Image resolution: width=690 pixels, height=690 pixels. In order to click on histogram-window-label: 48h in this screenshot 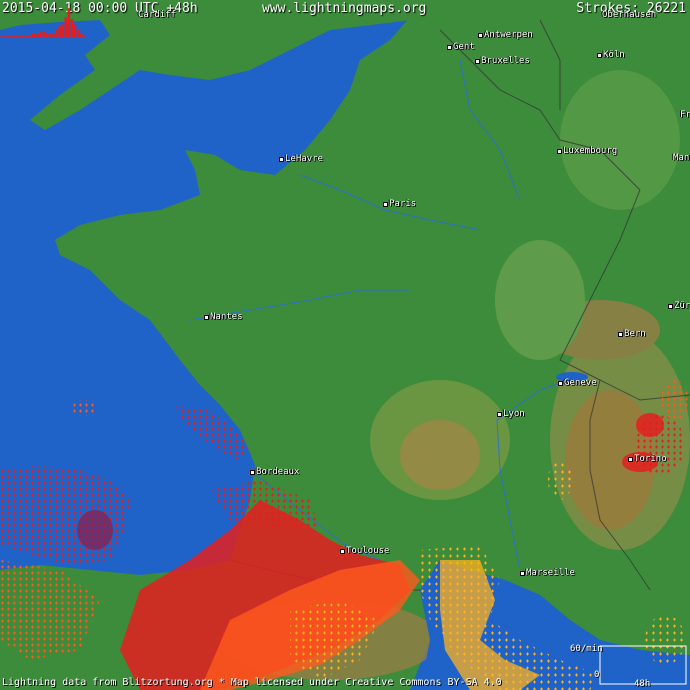, I will do `click(642, 684)`.